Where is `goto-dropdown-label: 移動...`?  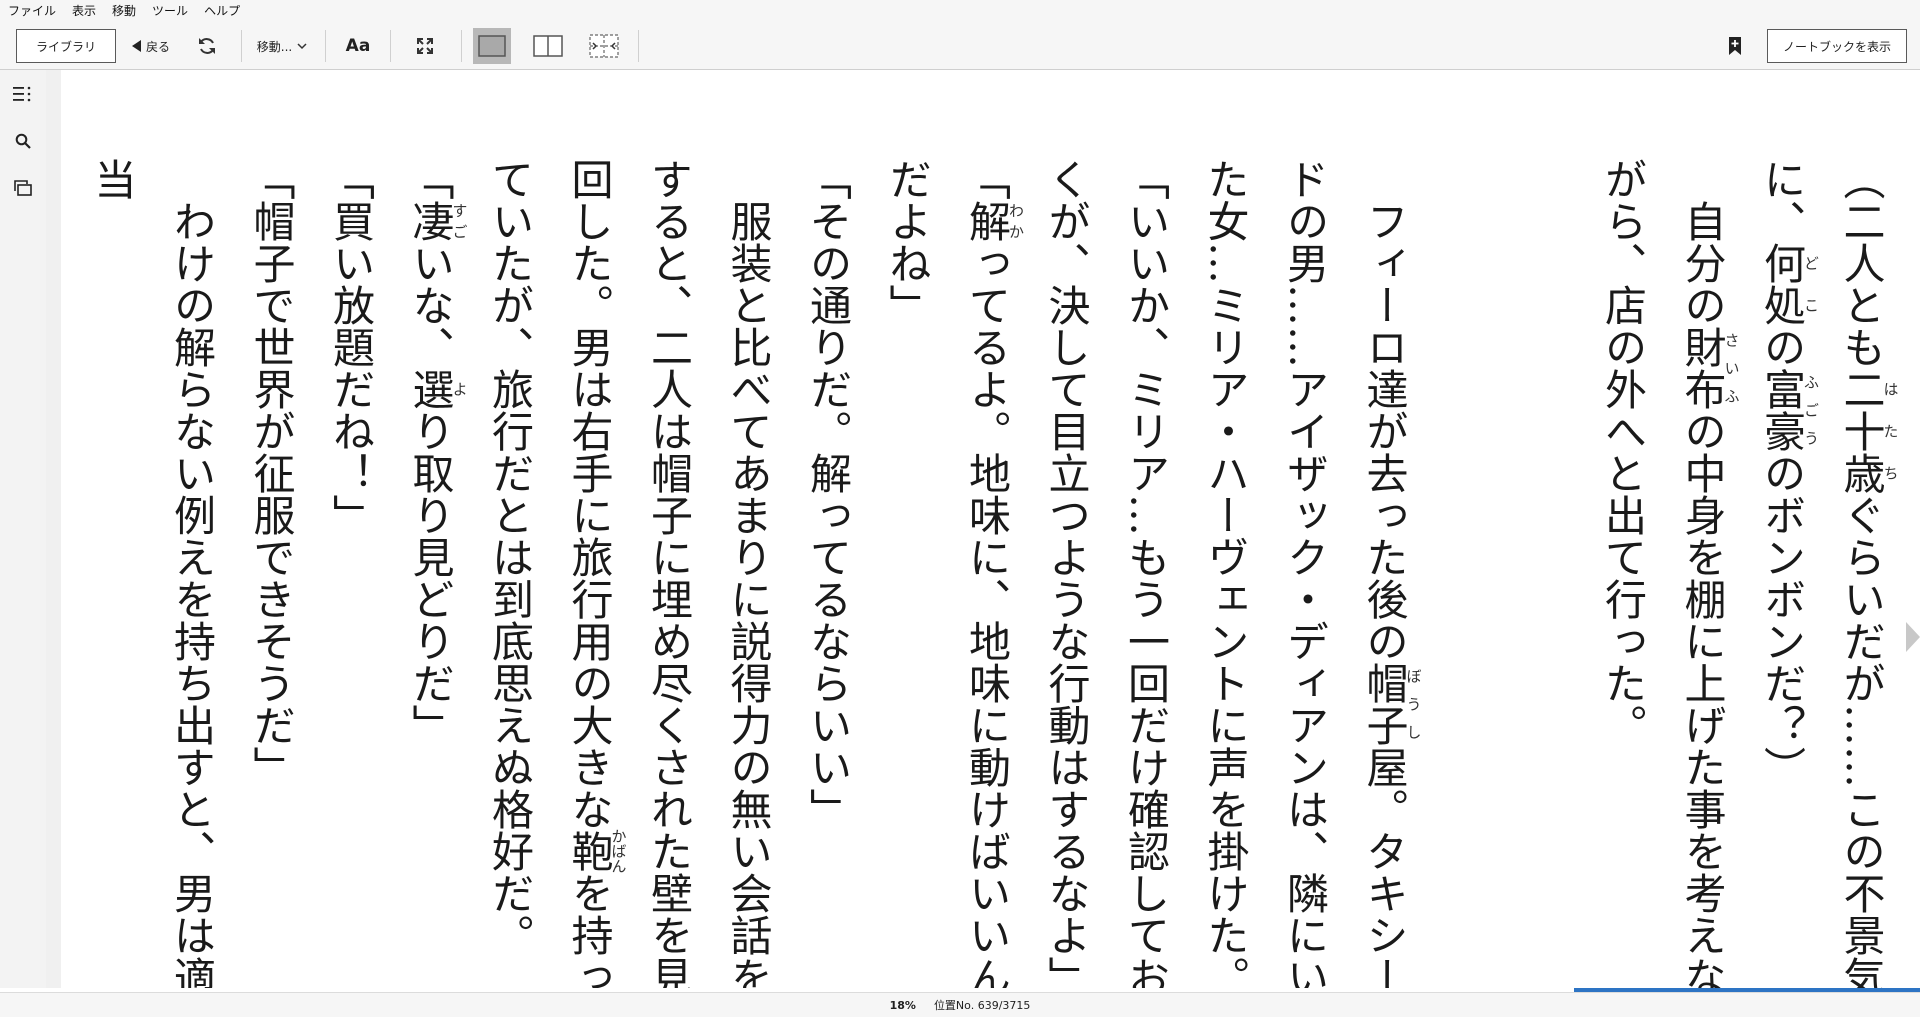
goto-dropdown-label: 移動... is located at coordinates (274, 46).